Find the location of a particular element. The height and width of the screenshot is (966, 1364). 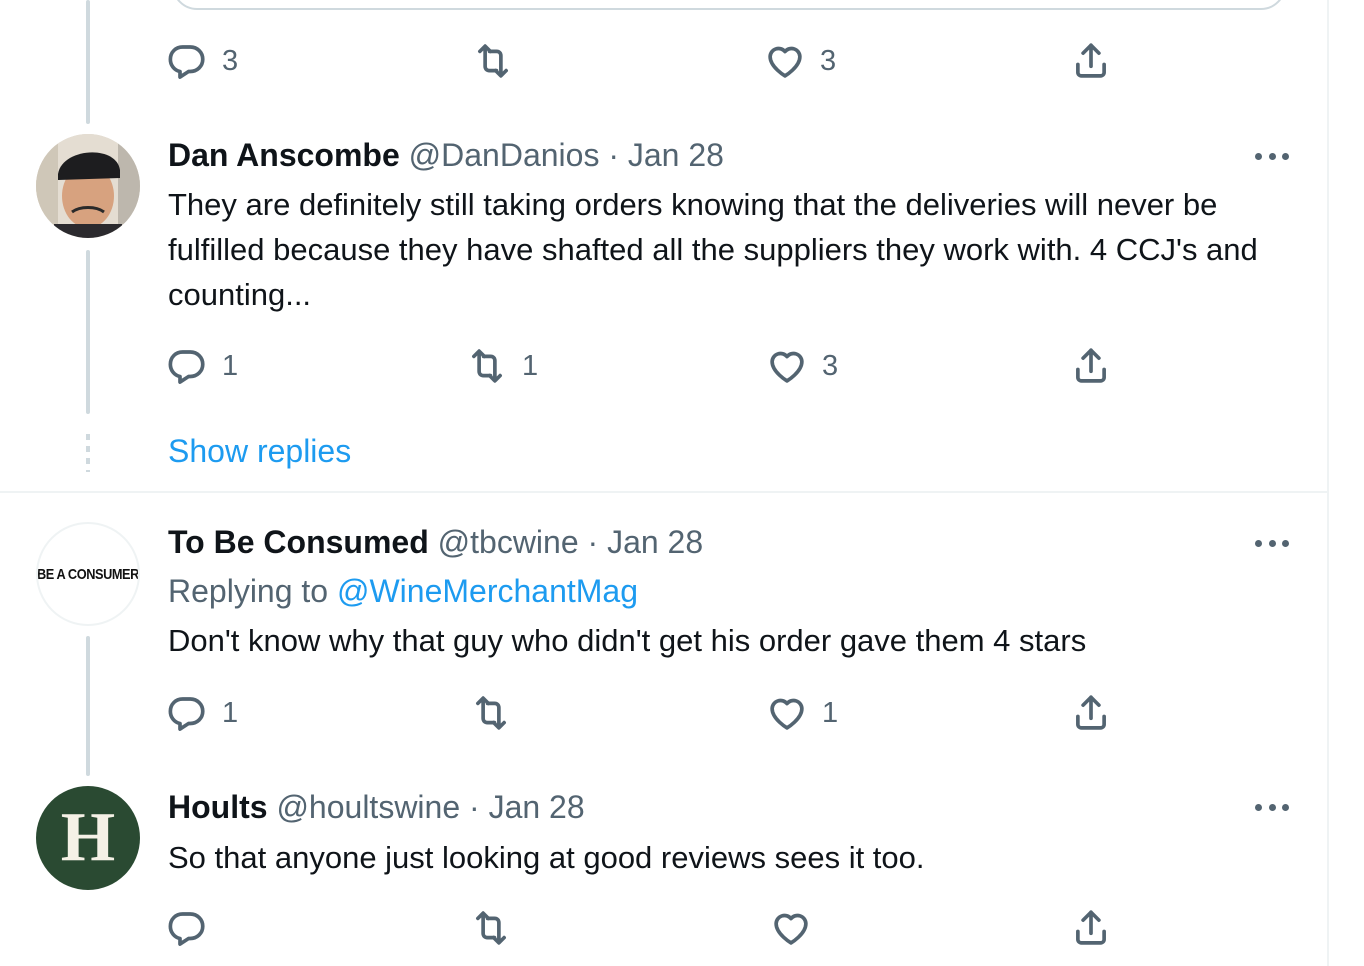

tweet-header: Hoults @houltswine · Jan 28 is located at coordinates (376, 807).